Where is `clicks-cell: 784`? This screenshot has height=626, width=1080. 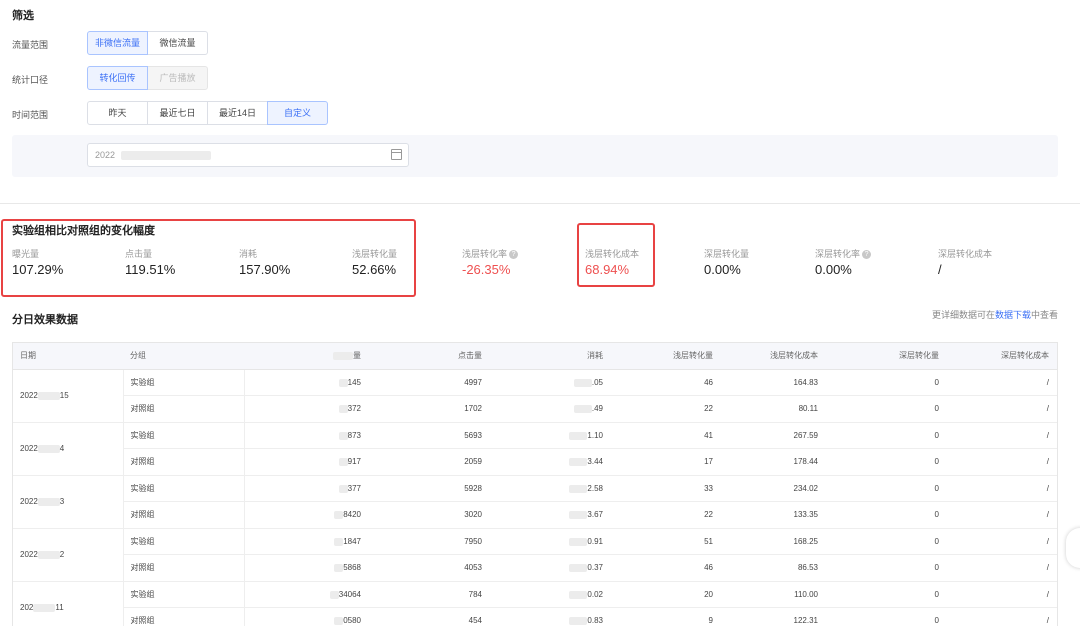 clicks-cell: 784 is located at coordinates (431, 594).